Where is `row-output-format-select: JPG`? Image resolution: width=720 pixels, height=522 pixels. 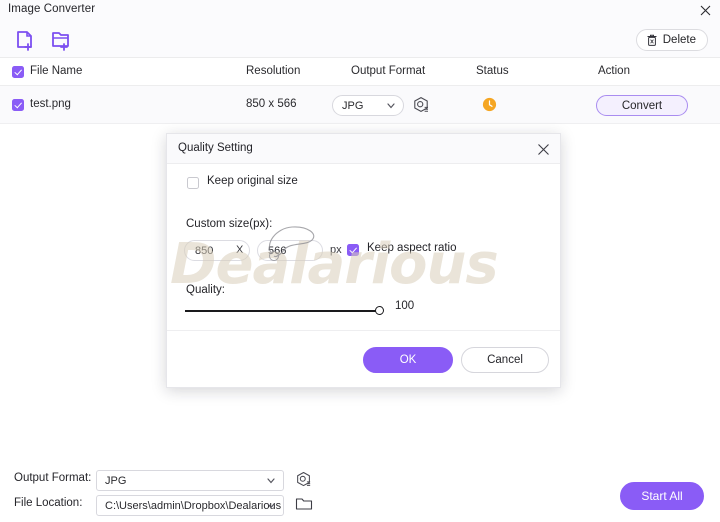 row-output-format-select: JPG is located at coordinates (368, 105).